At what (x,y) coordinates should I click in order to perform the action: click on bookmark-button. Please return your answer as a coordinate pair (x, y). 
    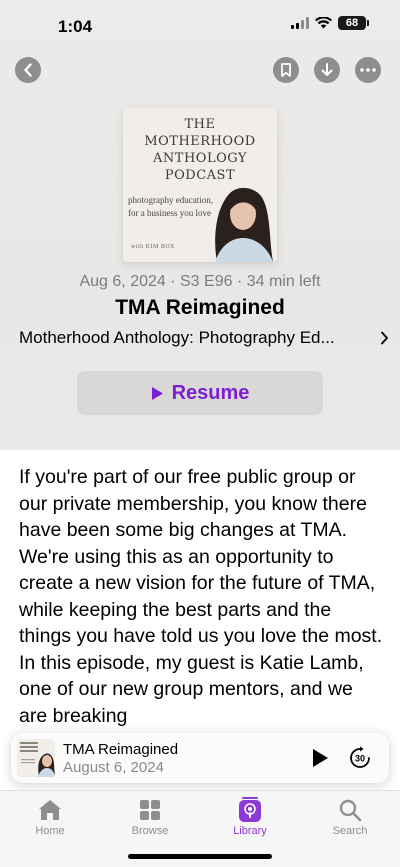
    Looking at the image, I should click on (286, 70).